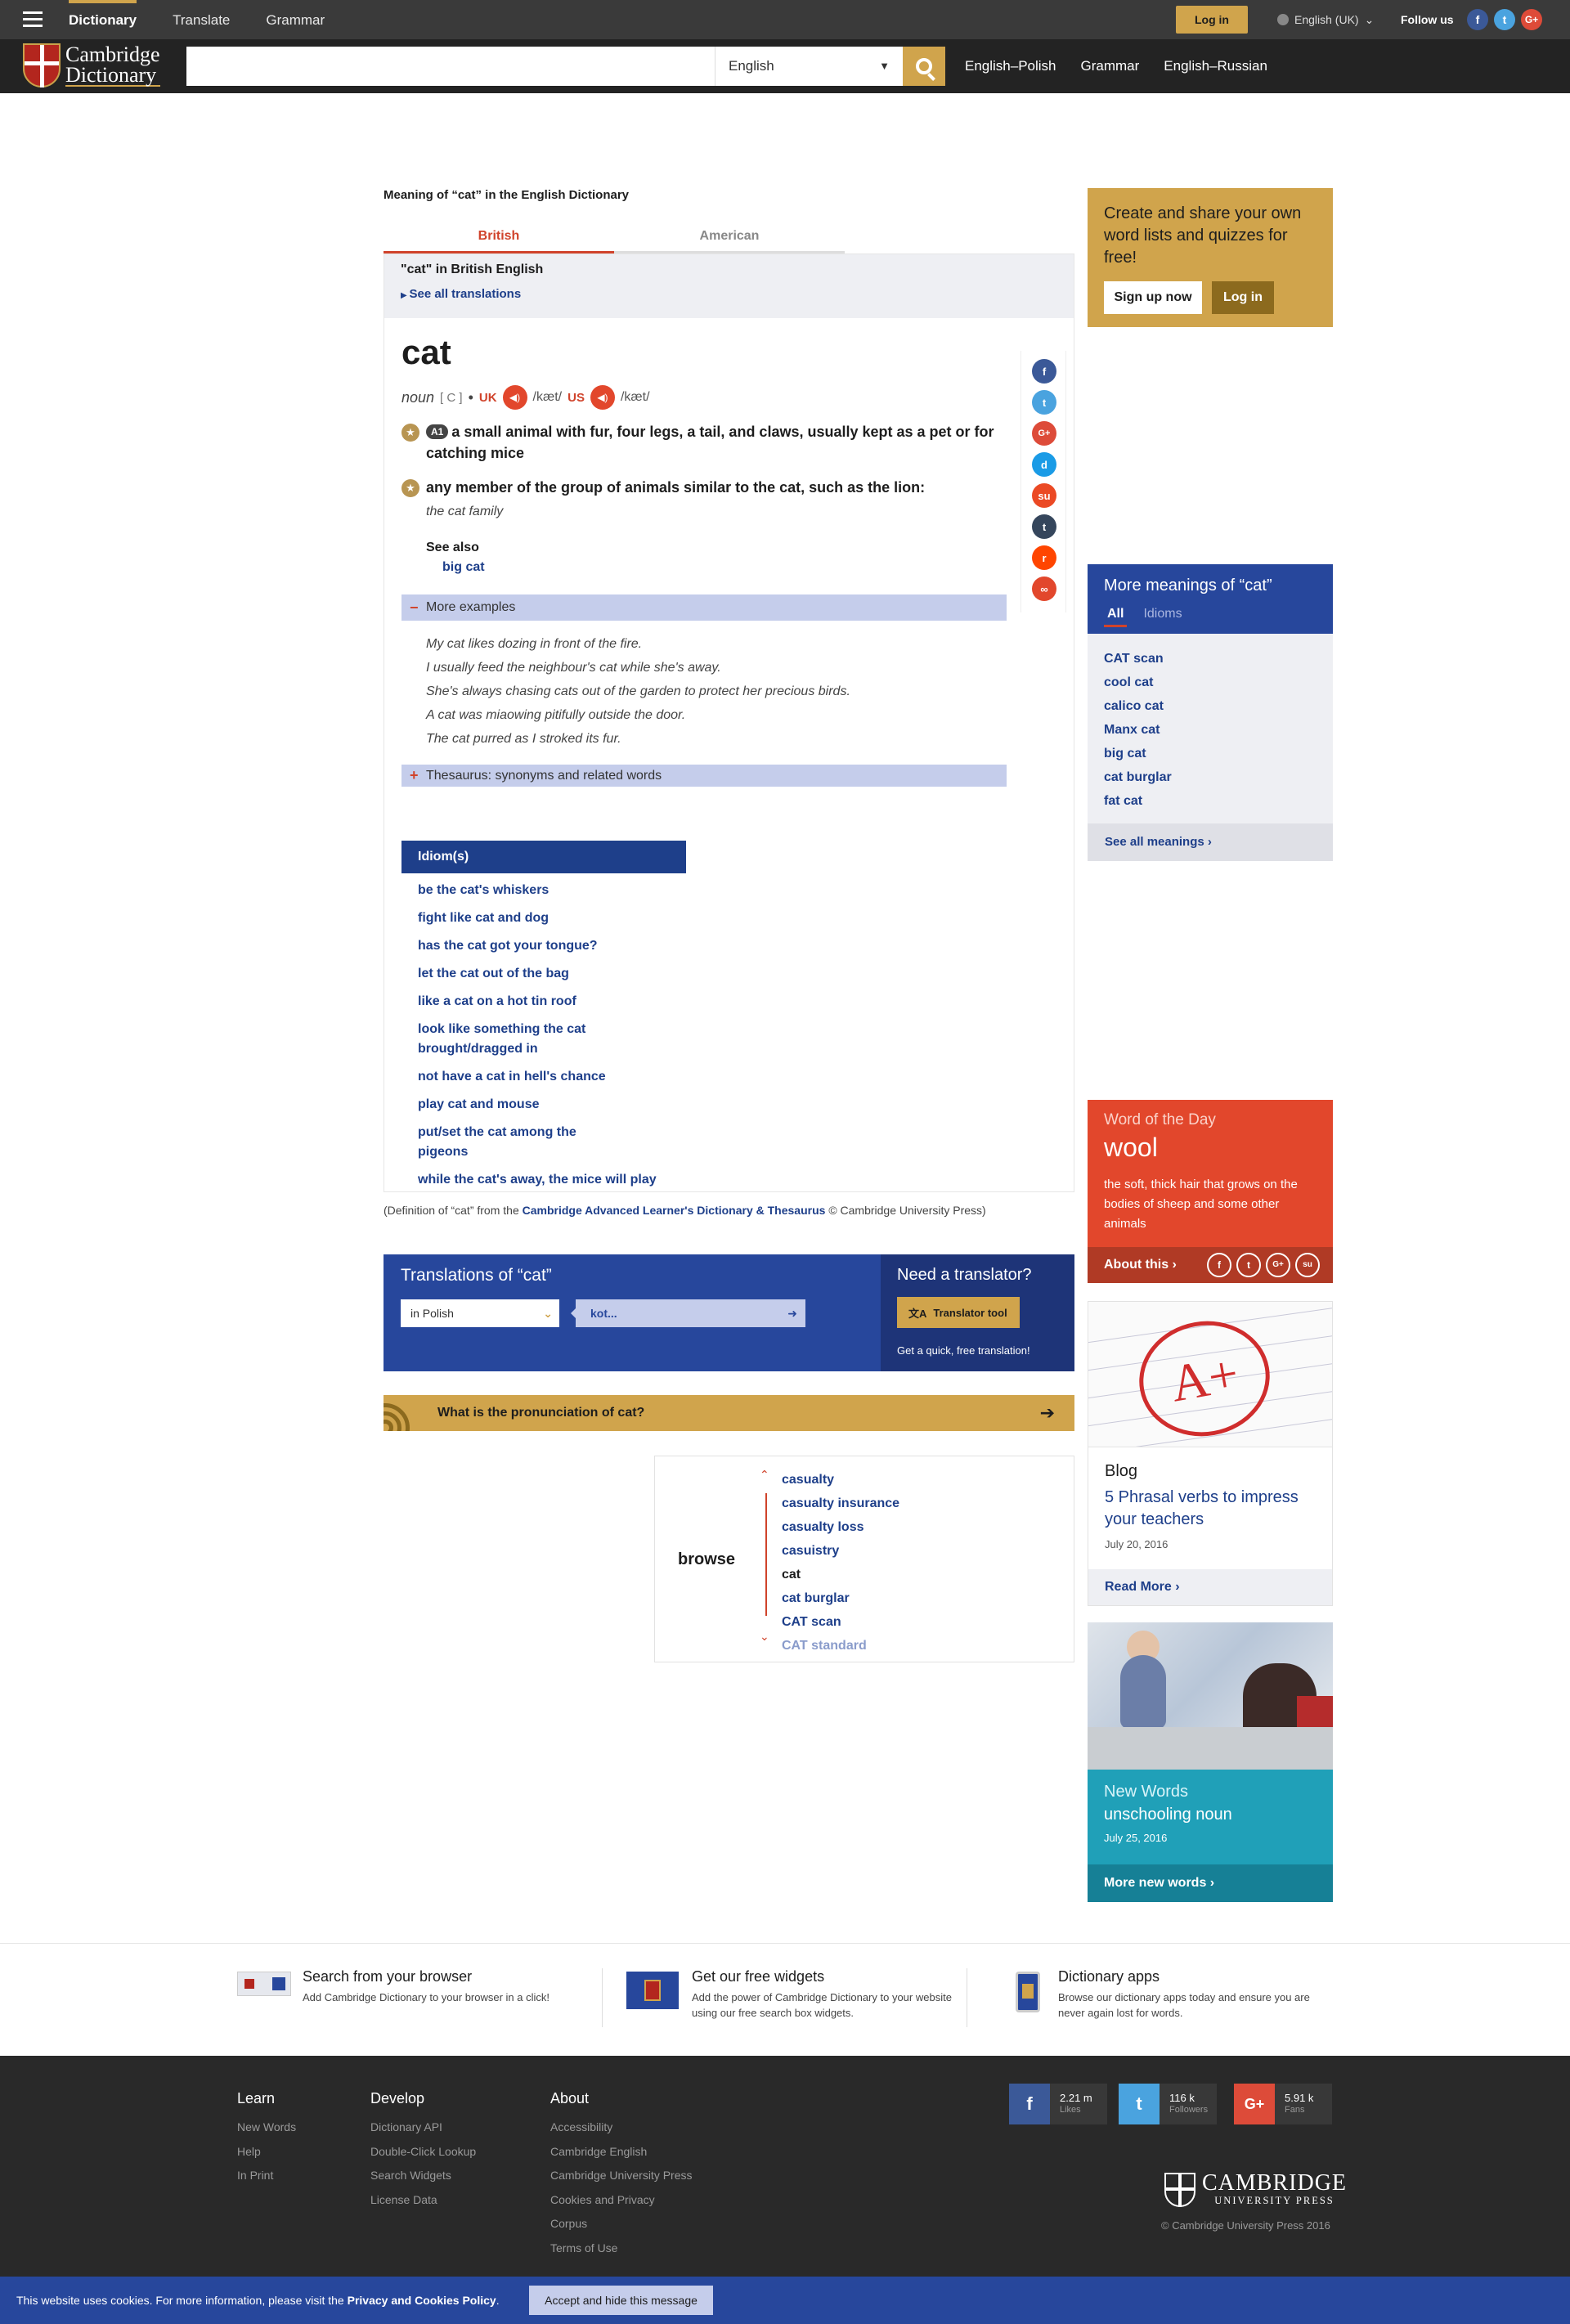 The width and height of the screenshot is (1570, 2324). What do you see at coordinates (1283, 2104) in the screenshot?
I see `google-plus-fans: G+ 5.91 k Fans` at bounding box center [1283, 2104].